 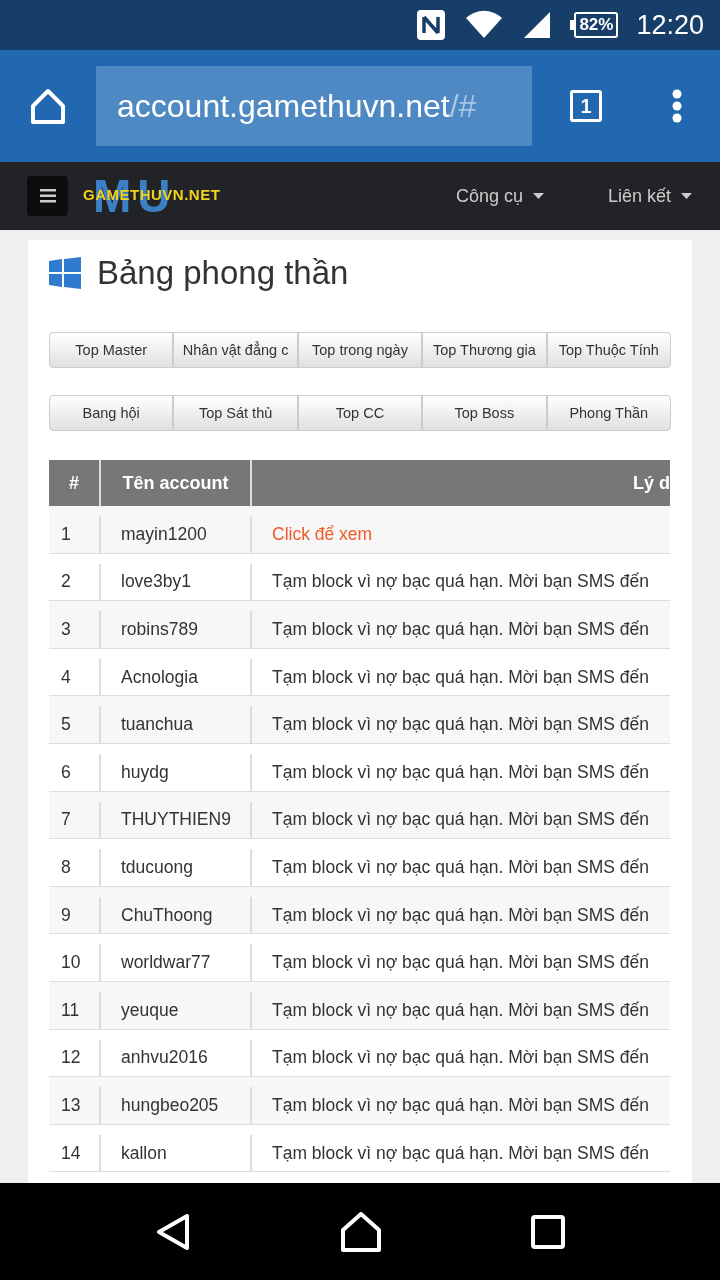 I want to click on table-cell: tducuong, so click(x=176, y=867).